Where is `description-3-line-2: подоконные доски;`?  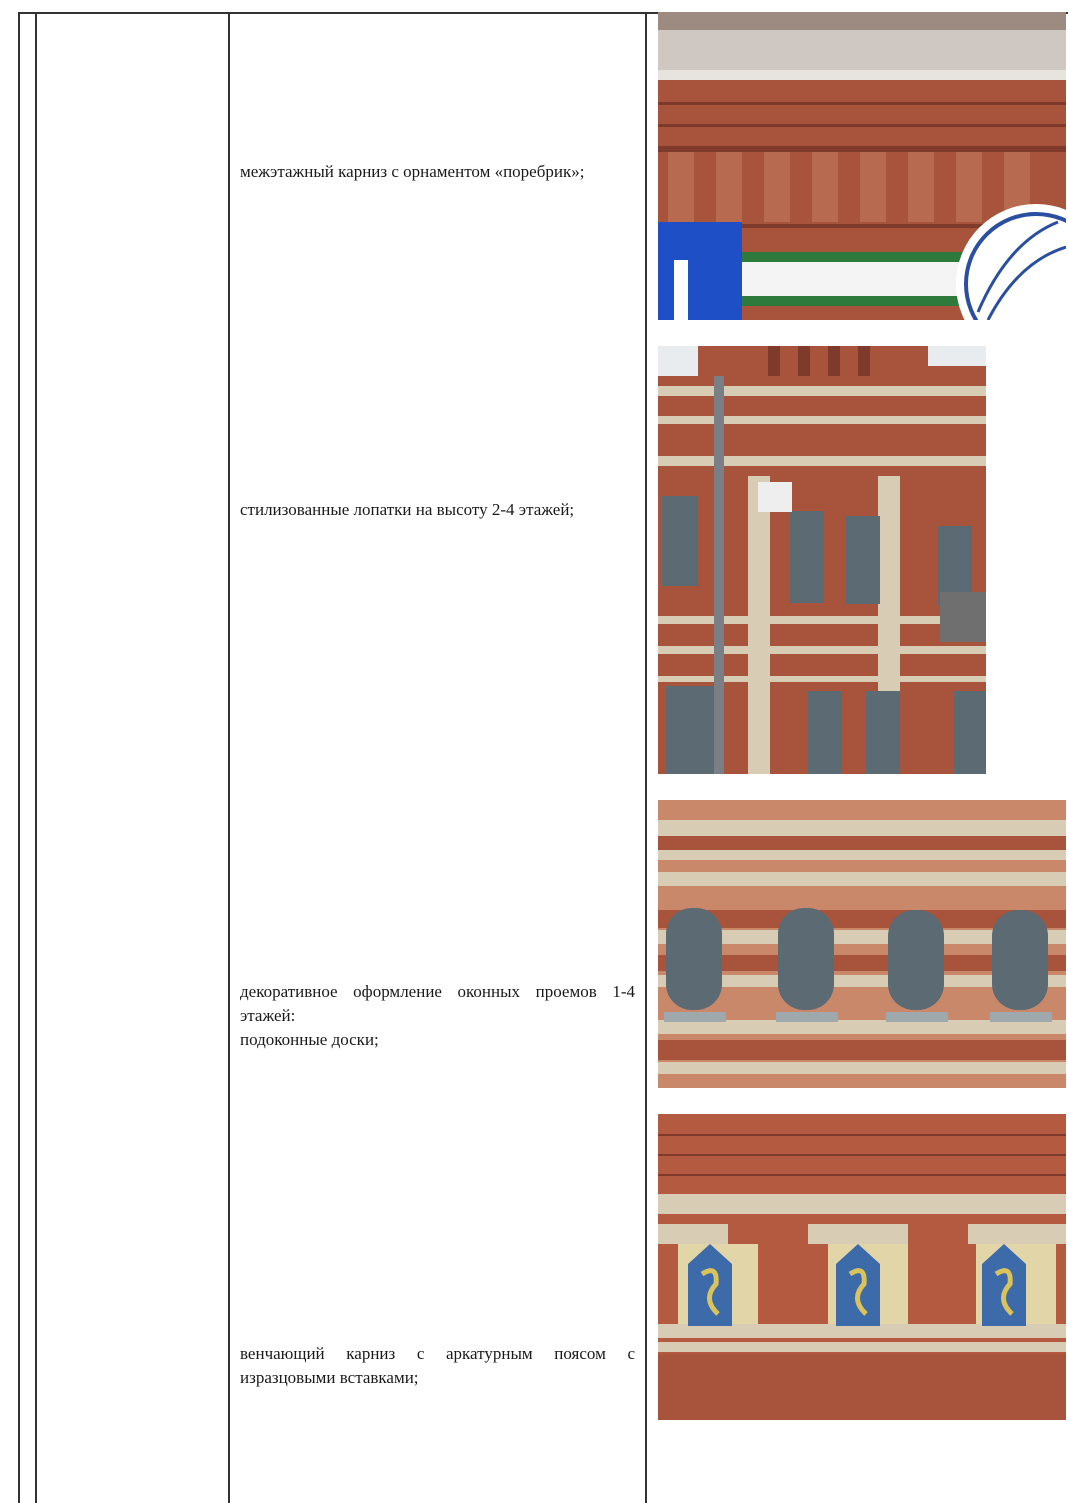
description-3-line-2: подоконные доски; is located at coordinates (309, 1039).